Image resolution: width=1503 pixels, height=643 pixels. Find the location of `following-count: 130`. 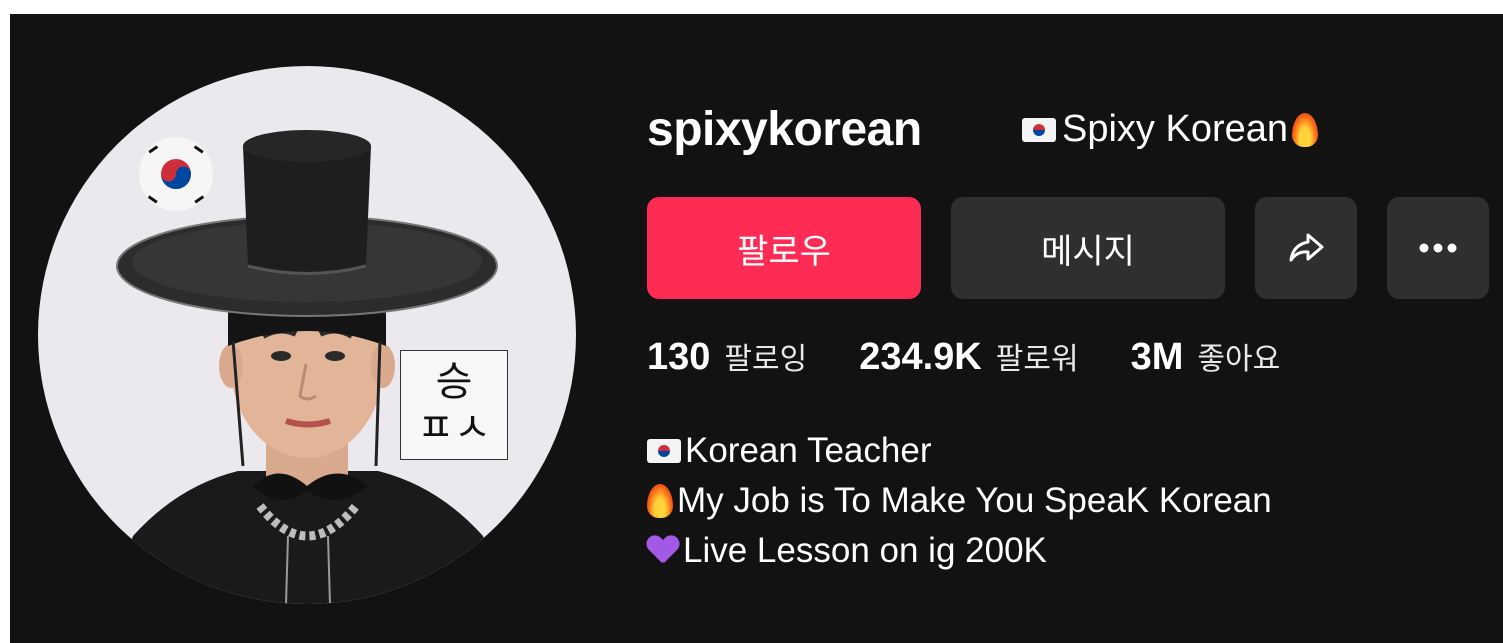

following-count: 130 is located at coordinates (679, 357).